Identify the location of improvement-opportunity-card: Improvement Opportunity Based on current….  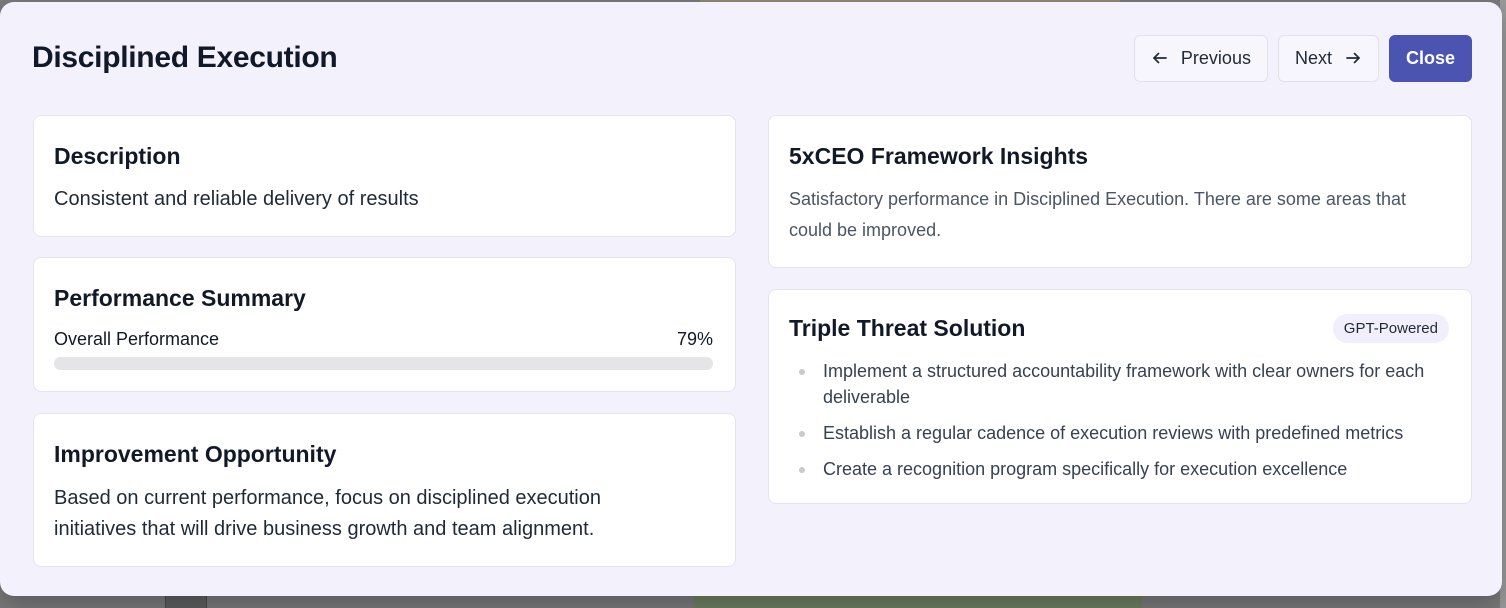
(384, 490).